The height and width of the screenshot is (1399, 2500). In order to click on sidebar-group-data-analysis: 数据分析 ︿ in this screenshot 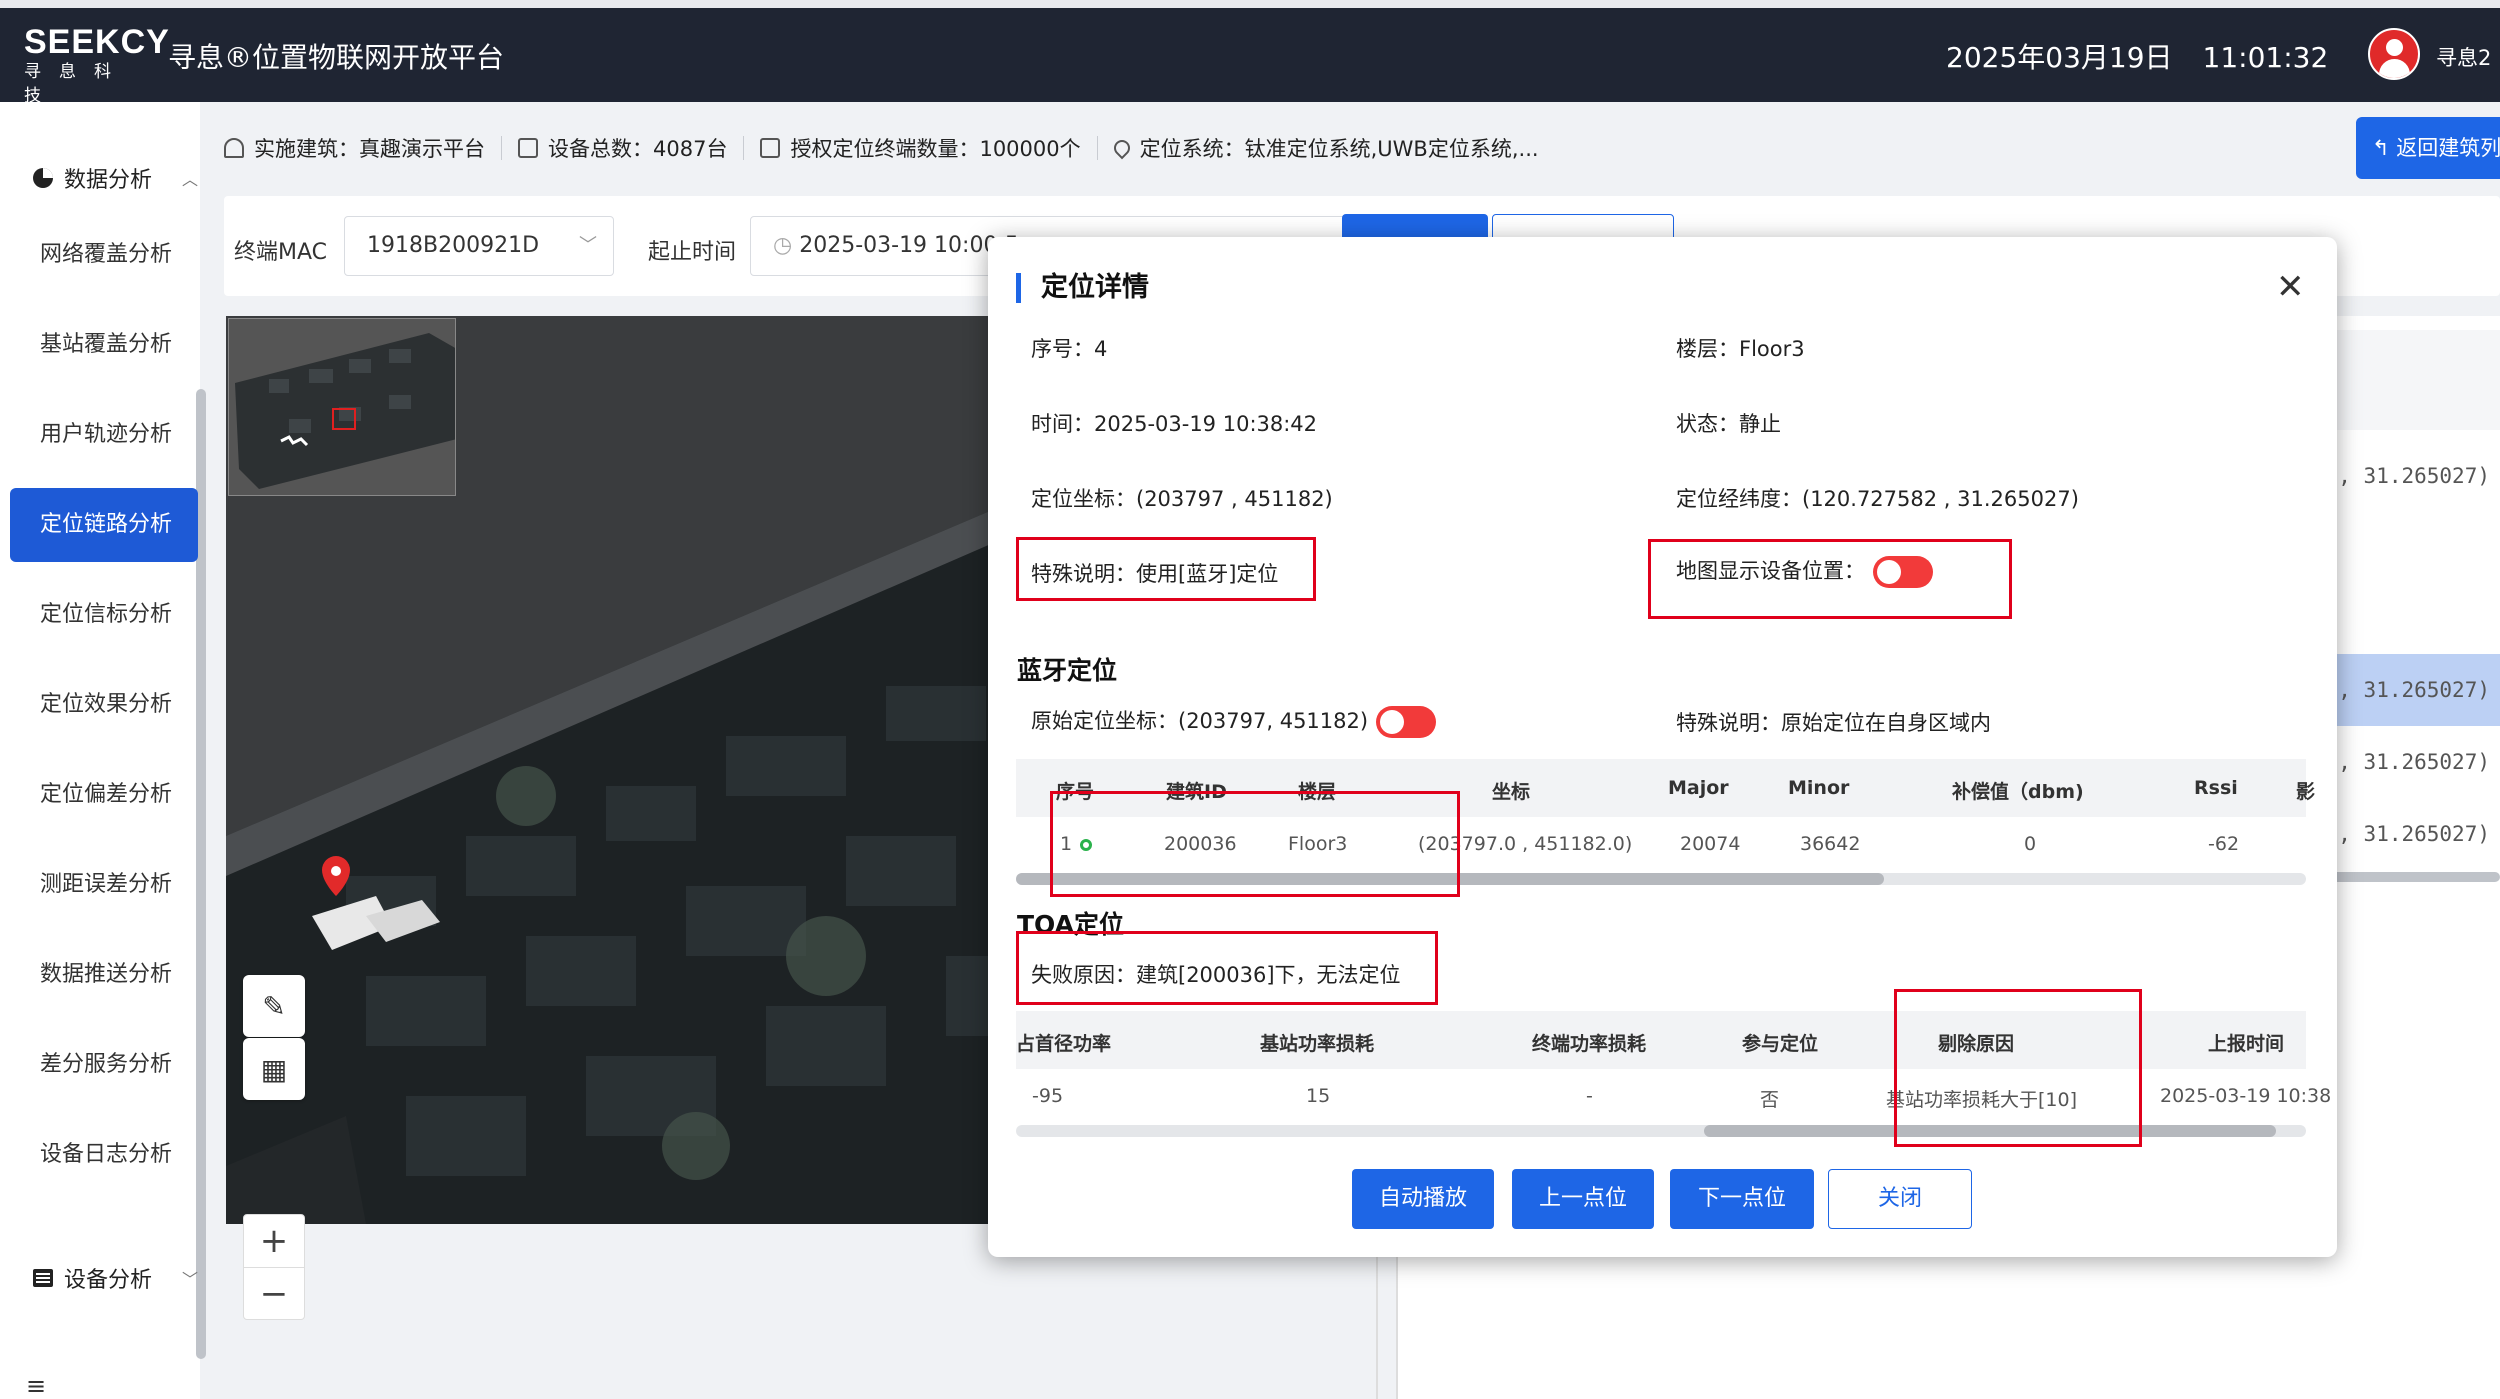, I will do `click(115, 178)`.